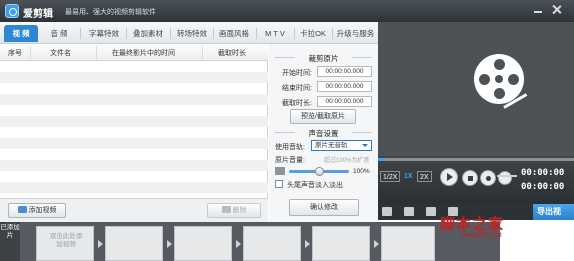  I want to click on info-panel, so click(537, 241).